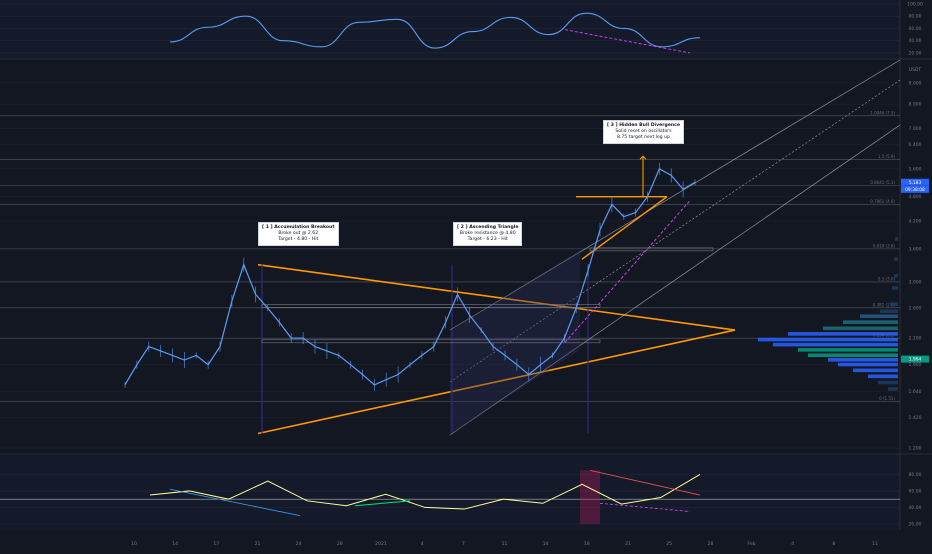  Describe the element at coordinates (915, 491) in the screenshot. I see `bottom-y-tick-label: 60.00` at that location.